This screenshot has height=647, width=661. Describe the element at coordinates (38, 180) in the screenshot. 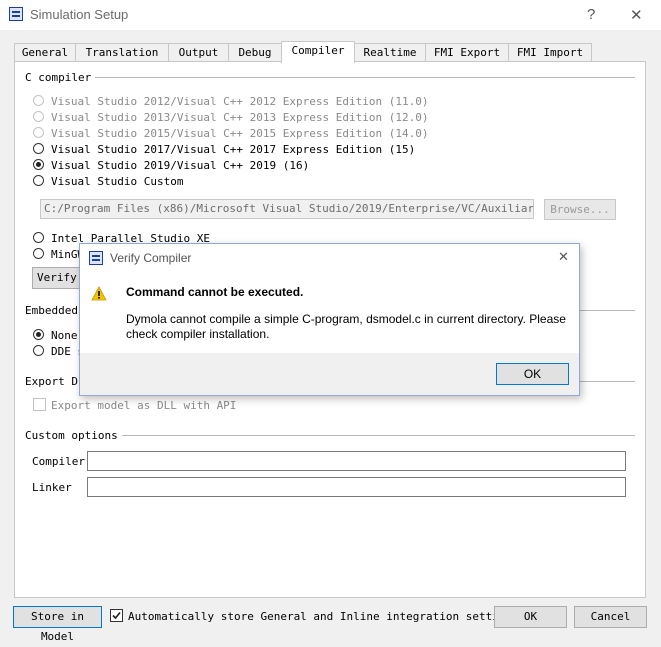

I see `radio-vs-custom` at that location.